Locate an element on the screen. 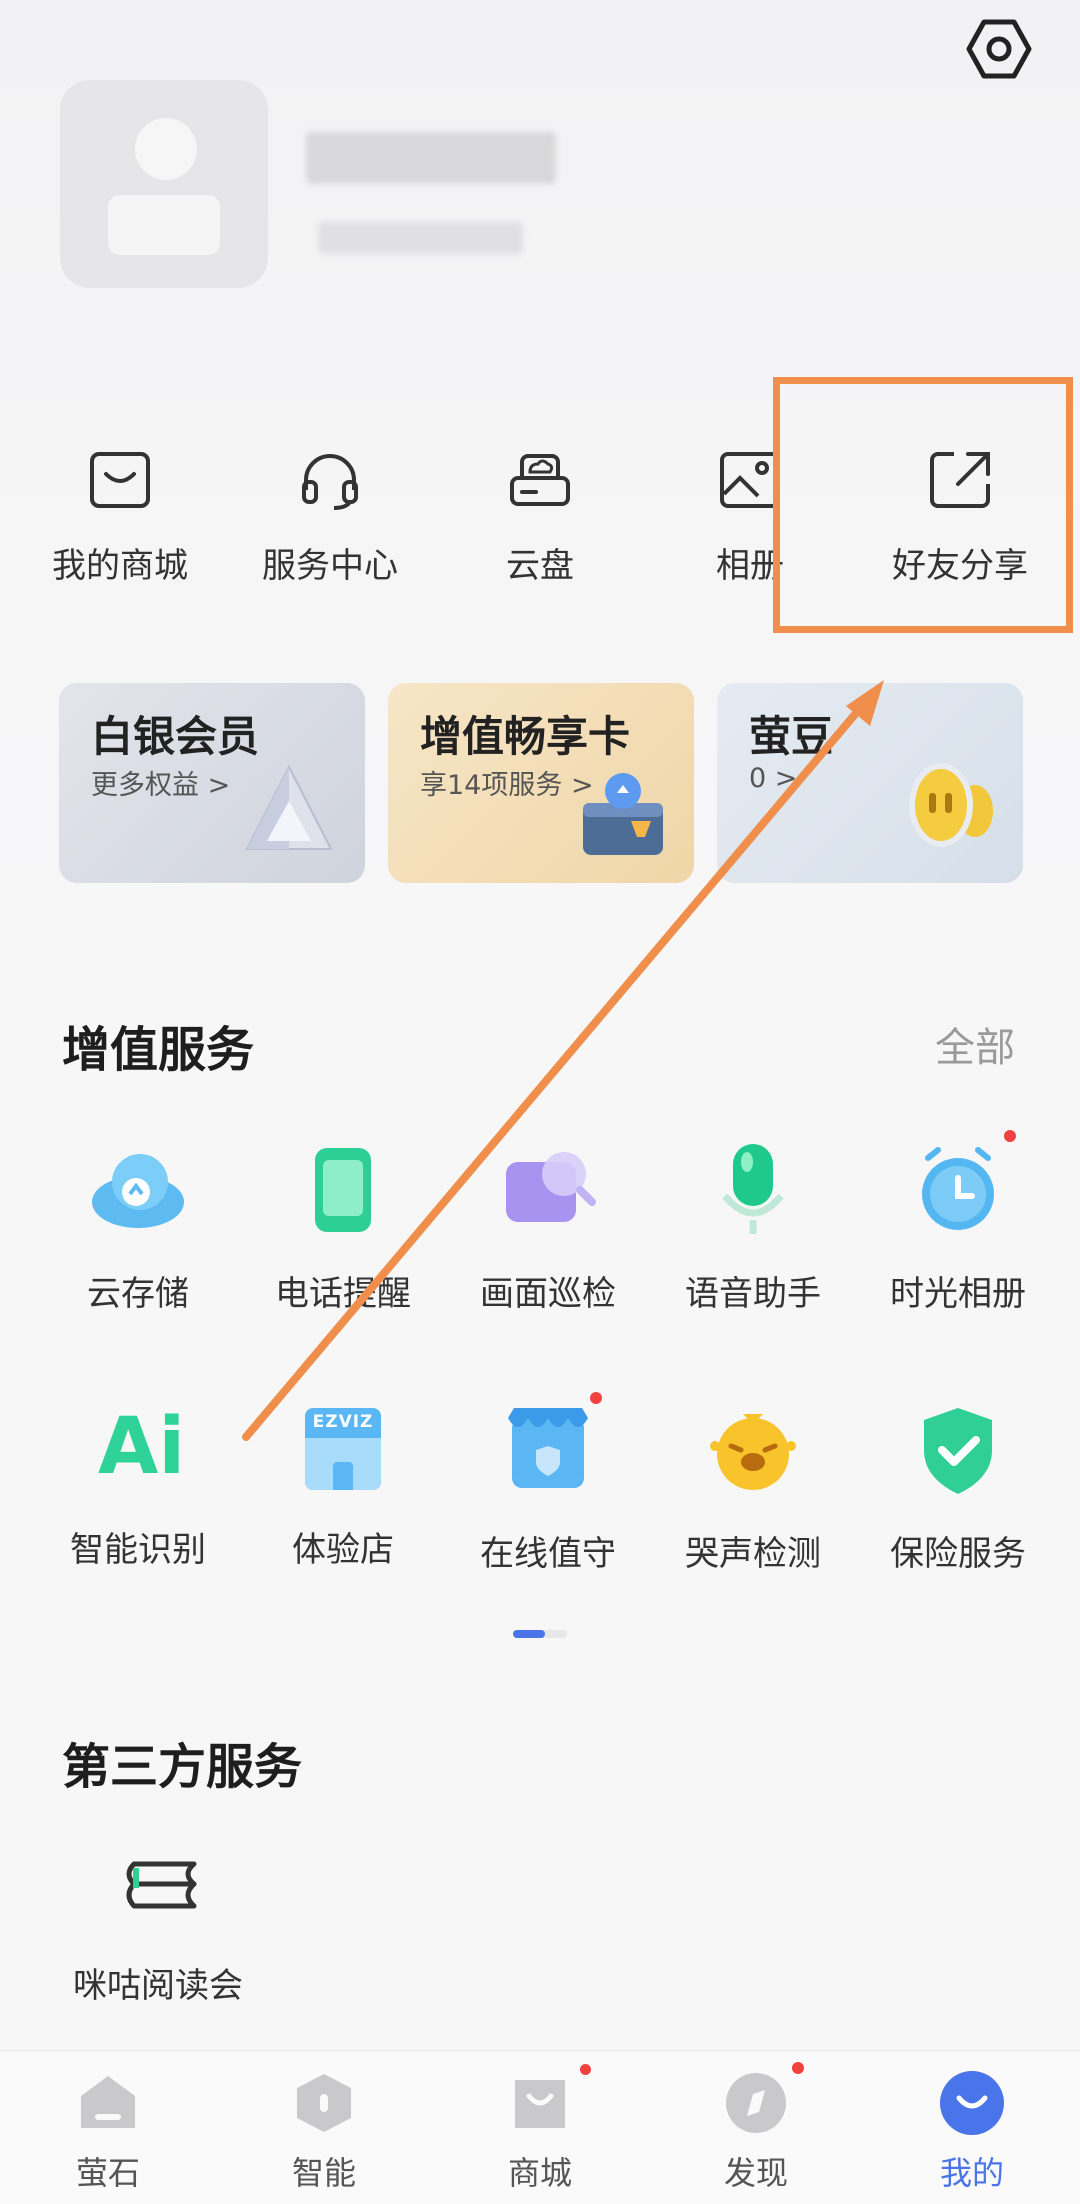  tab-label: 发现 is located at coordinates (755, 2173).